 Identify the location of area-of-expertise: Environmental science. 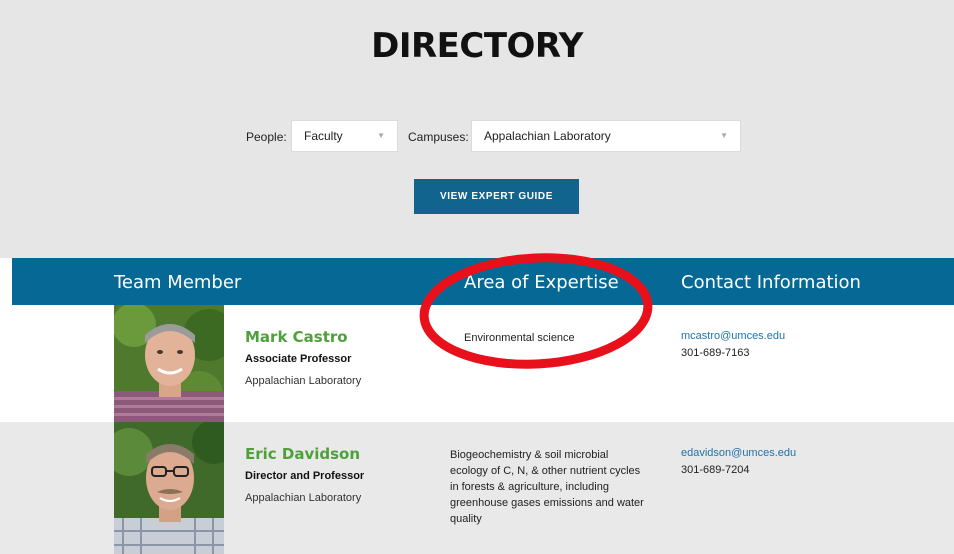
(519, 338).